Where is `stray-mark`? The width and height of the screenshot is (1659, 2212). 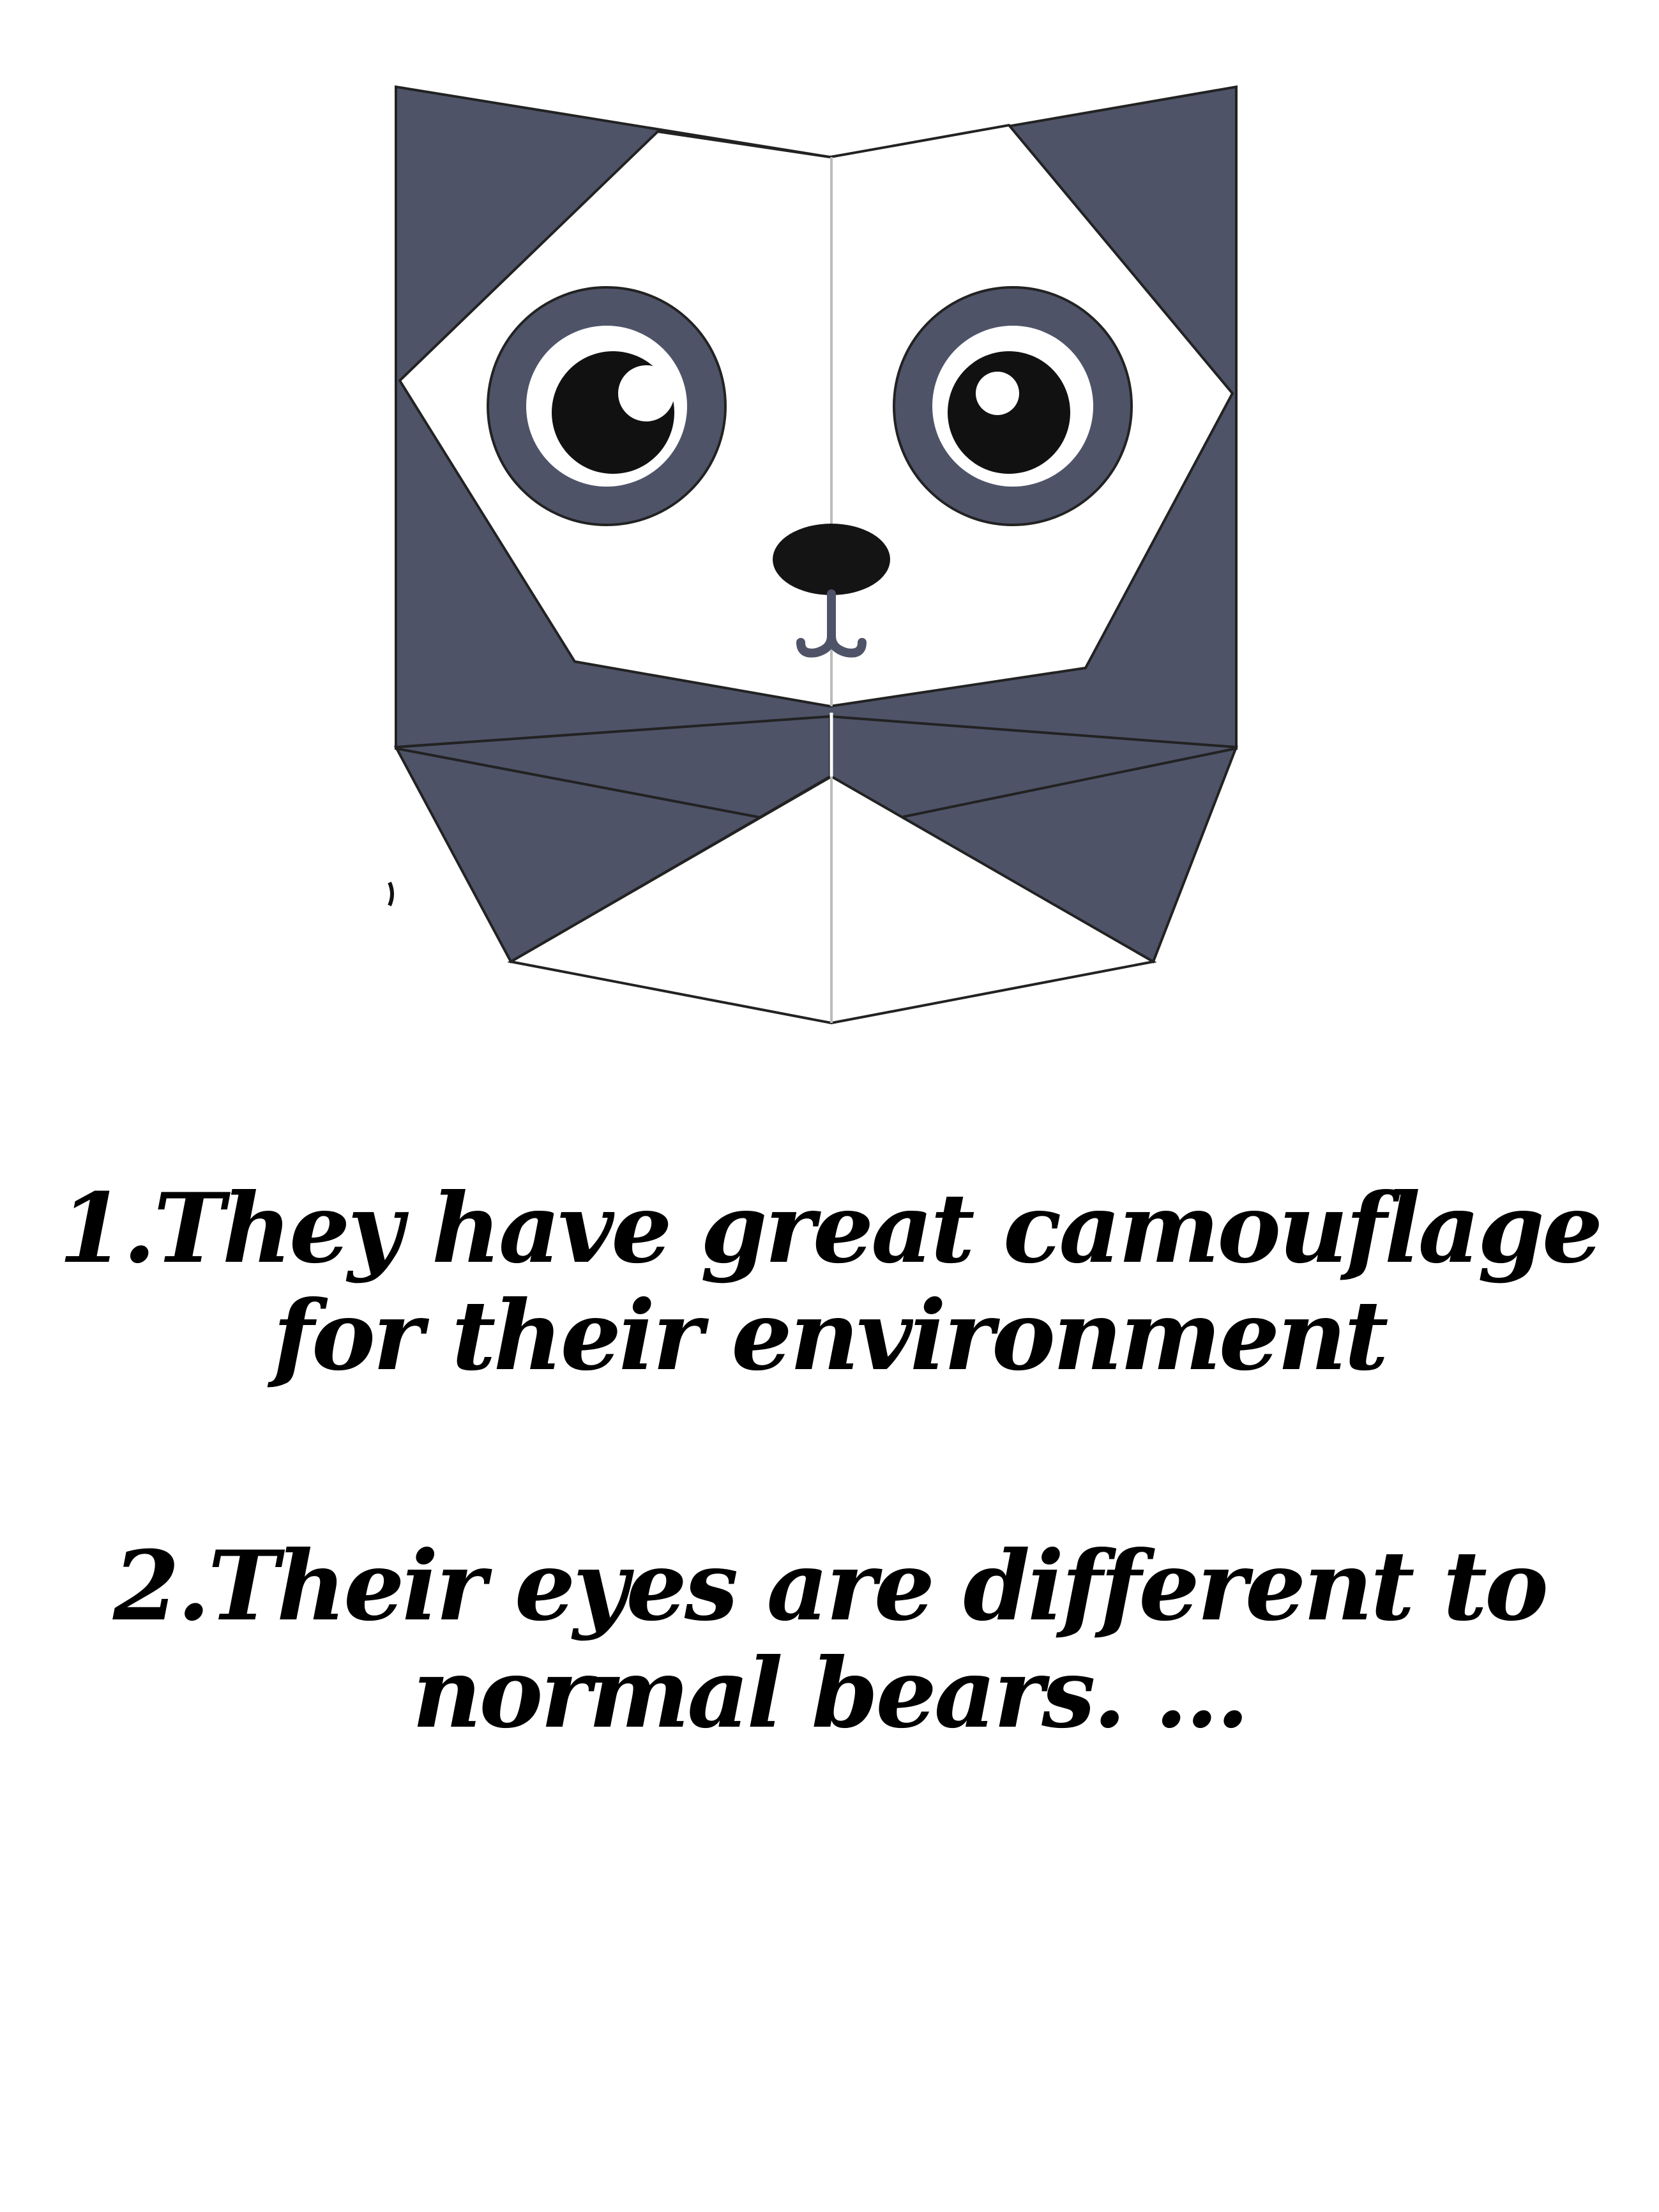 stray-mark is located at coordinates (391, 894).